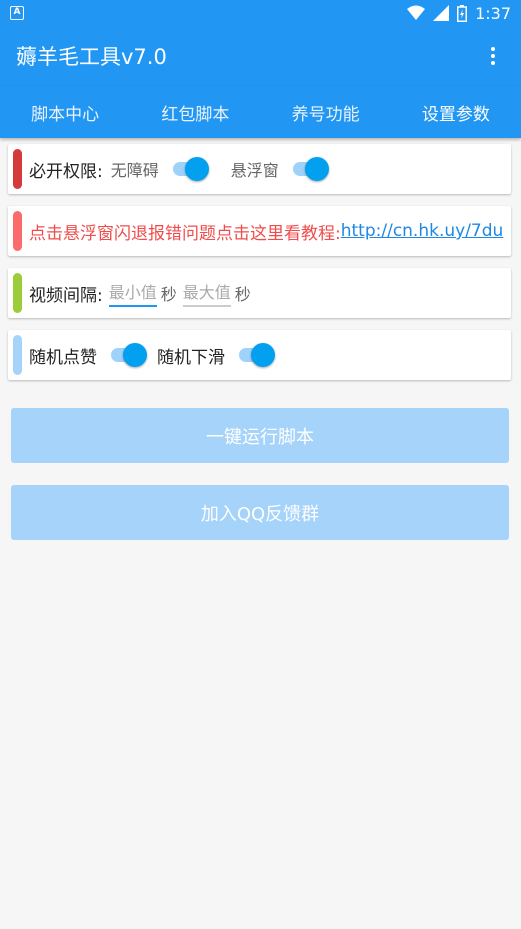 The image size is (521, 929). I want to click on min-interval-input: 最小值, so click(132, 293).